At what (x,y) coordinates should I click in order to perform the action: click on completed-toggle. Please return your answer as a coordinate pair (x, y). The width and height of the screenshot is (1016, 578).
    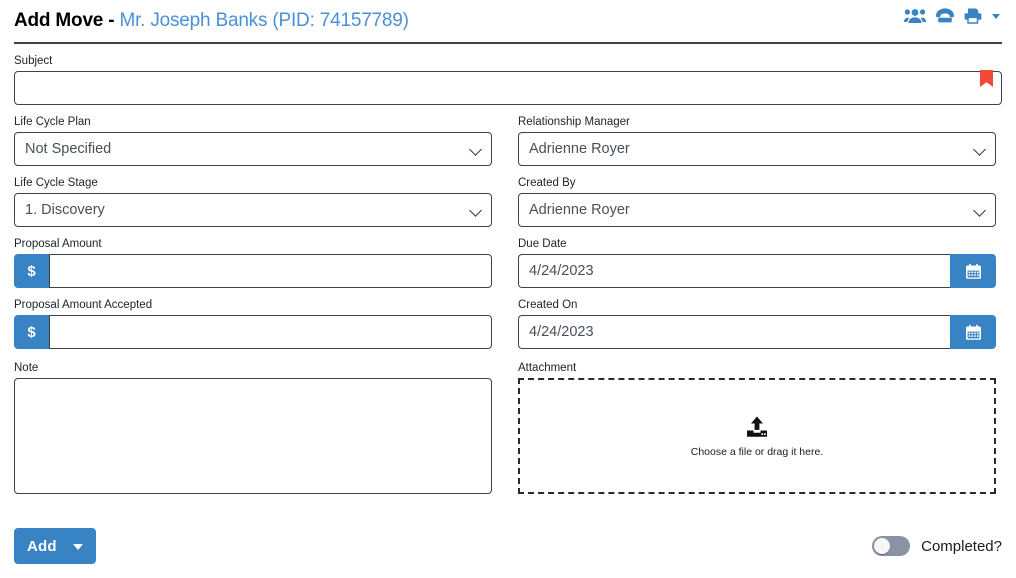
    Looking at the image, I should click on (891, 546).